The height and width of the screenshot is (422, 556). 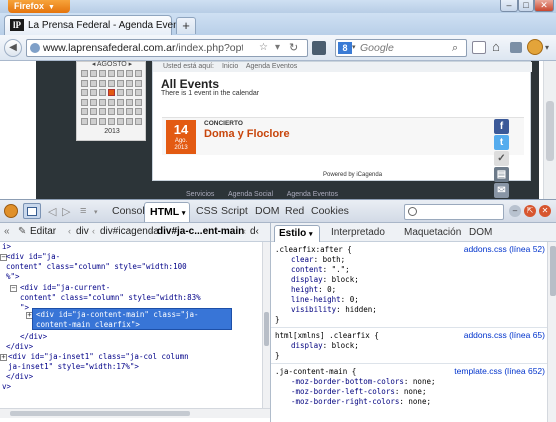 I want to click on css-scrollbar, so click(x=551, y=332).